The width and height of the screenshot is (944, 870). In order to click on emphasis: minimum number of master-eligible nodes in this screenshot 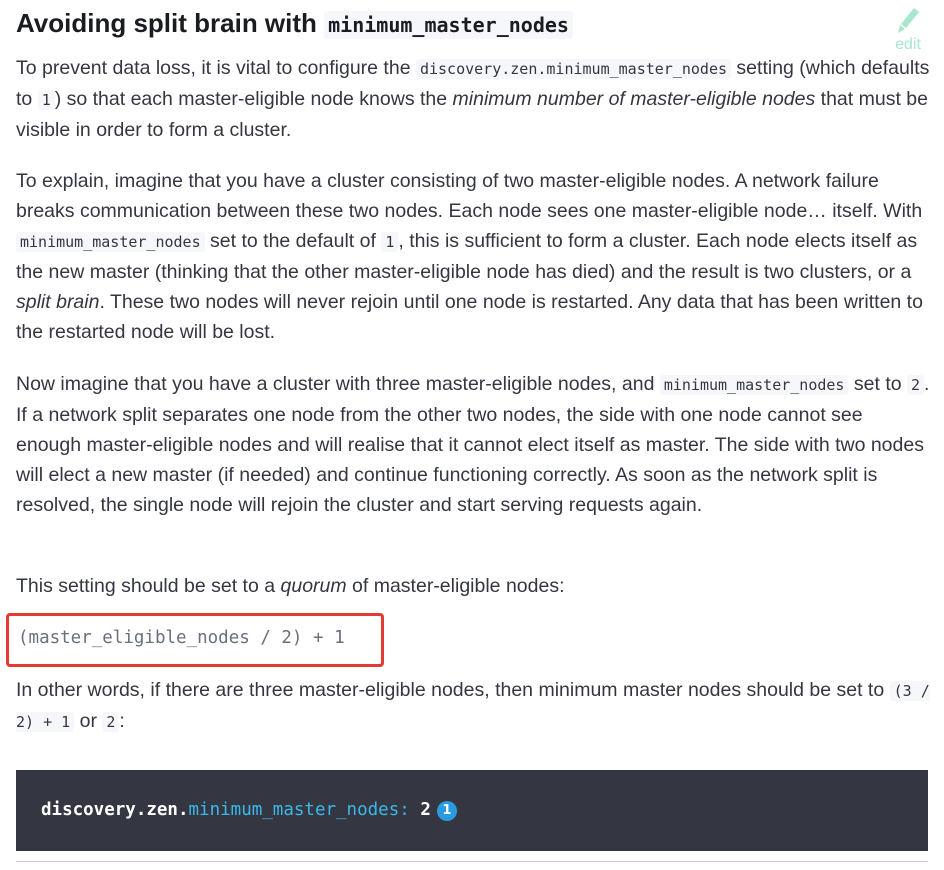, I will do `click(634, 99)`.